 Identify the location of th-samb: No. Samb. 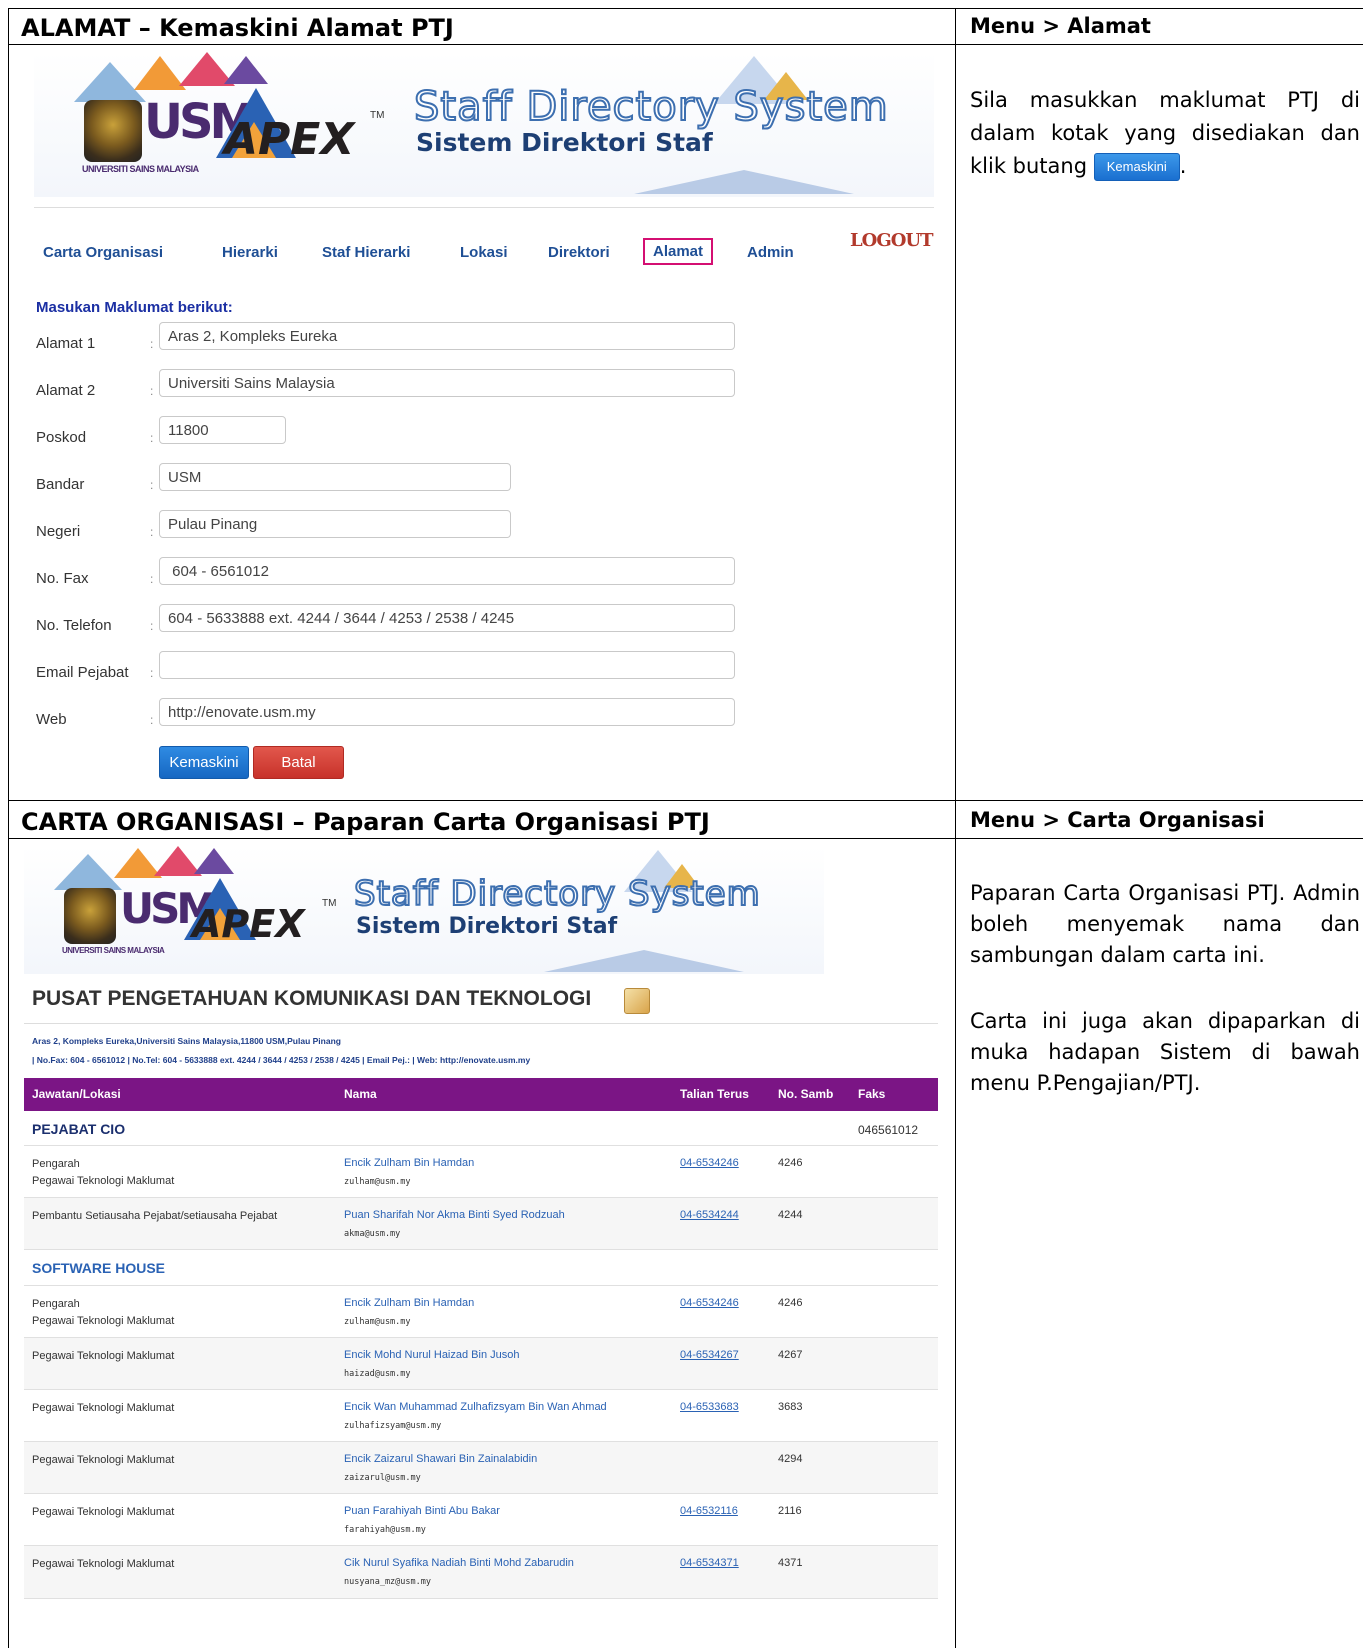
(806, 1094).